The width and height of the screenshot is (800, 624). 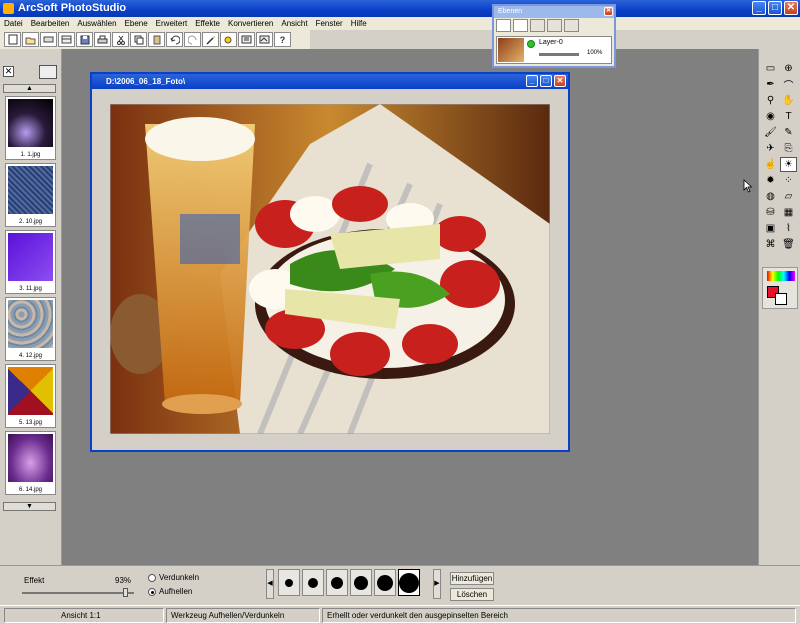 What do you see at coordinates (120, 39) in the screenshot?
I see `cut-icon` at bounding box center [120, 39].